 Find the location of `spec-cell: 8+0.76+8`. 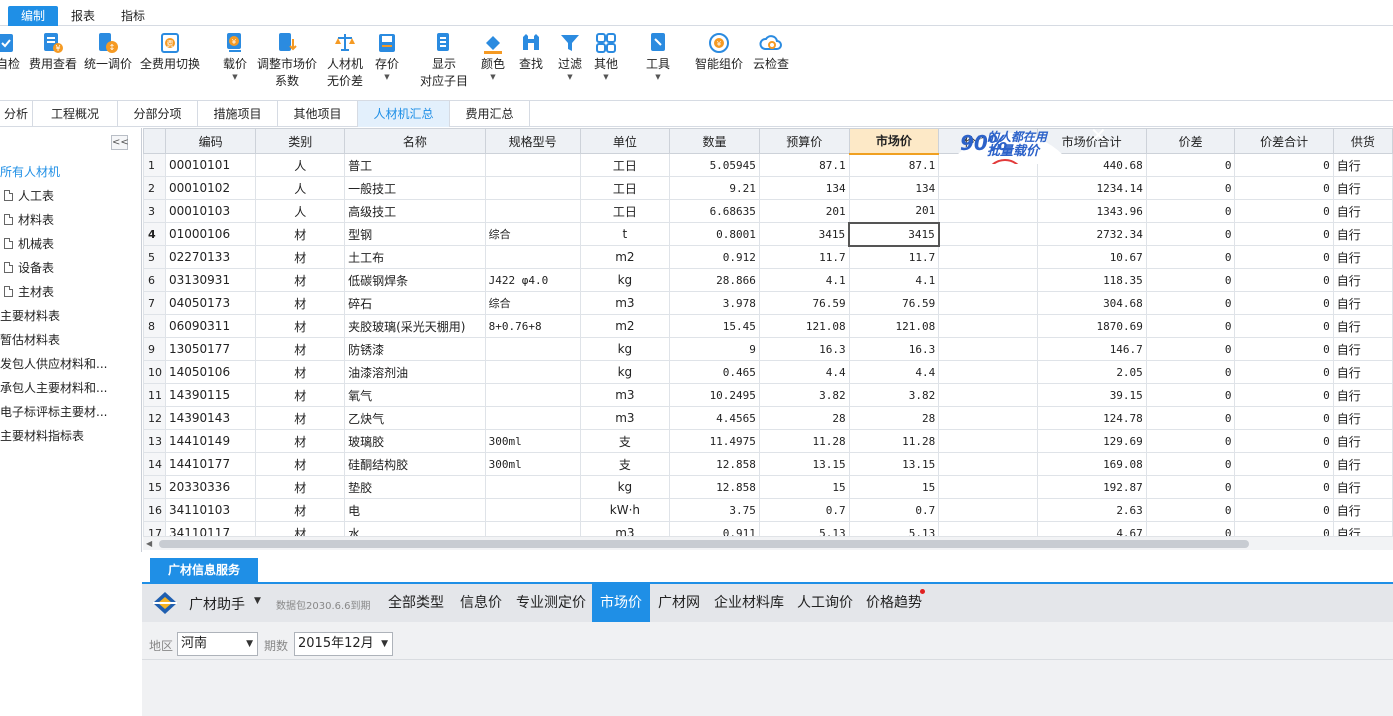

spec-cell: 8+0.76+8 is located at coordinates (532, 326).